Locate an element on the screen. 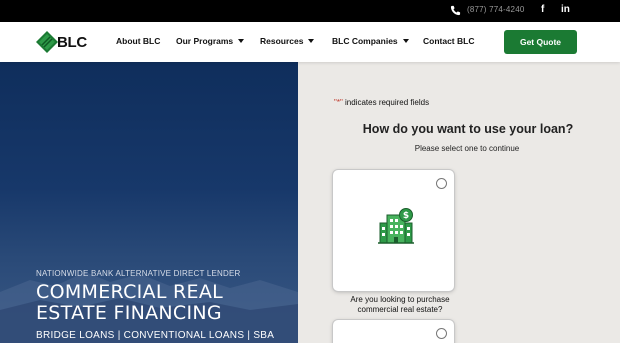 The image size is (620, 343). nav-item-label: About BLC is located at coordinates (138, 41).